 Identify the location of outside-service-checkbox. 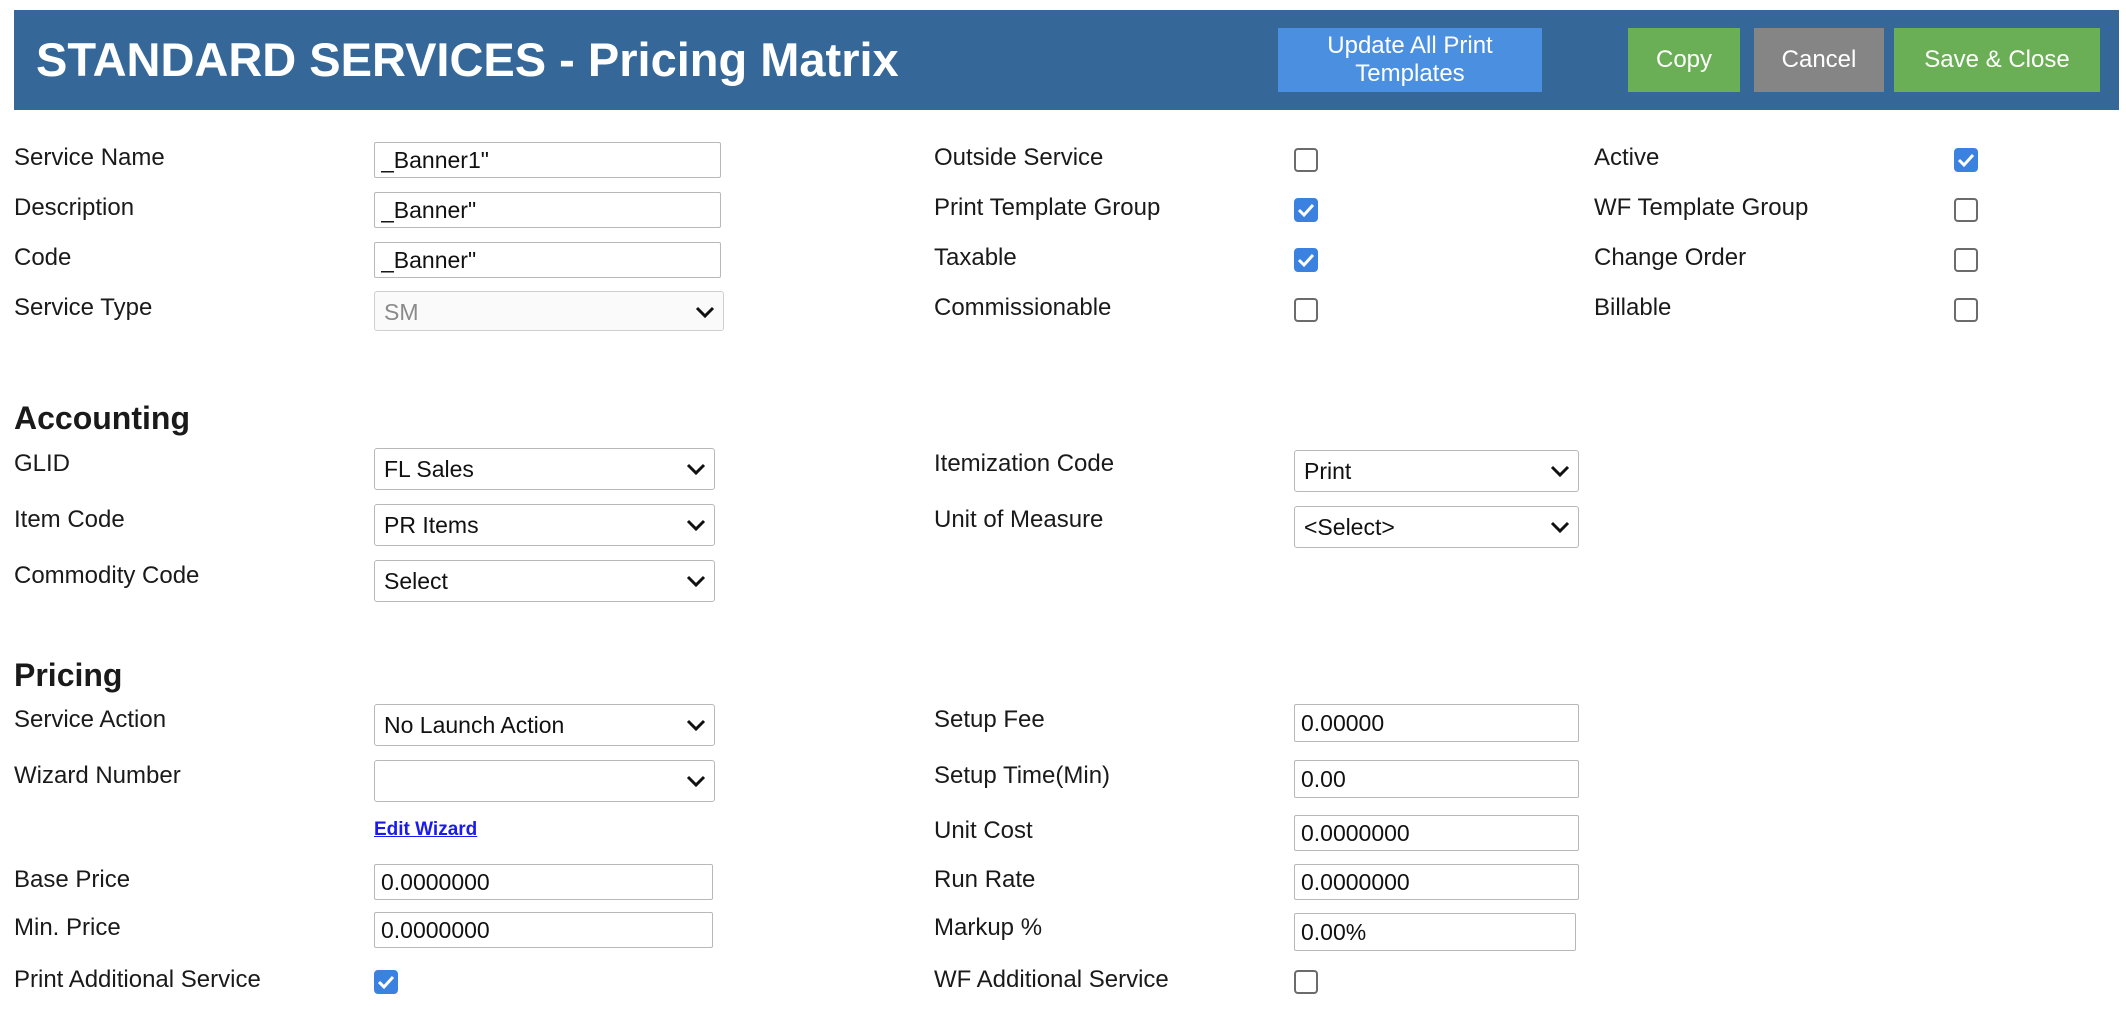
(1306, 160).